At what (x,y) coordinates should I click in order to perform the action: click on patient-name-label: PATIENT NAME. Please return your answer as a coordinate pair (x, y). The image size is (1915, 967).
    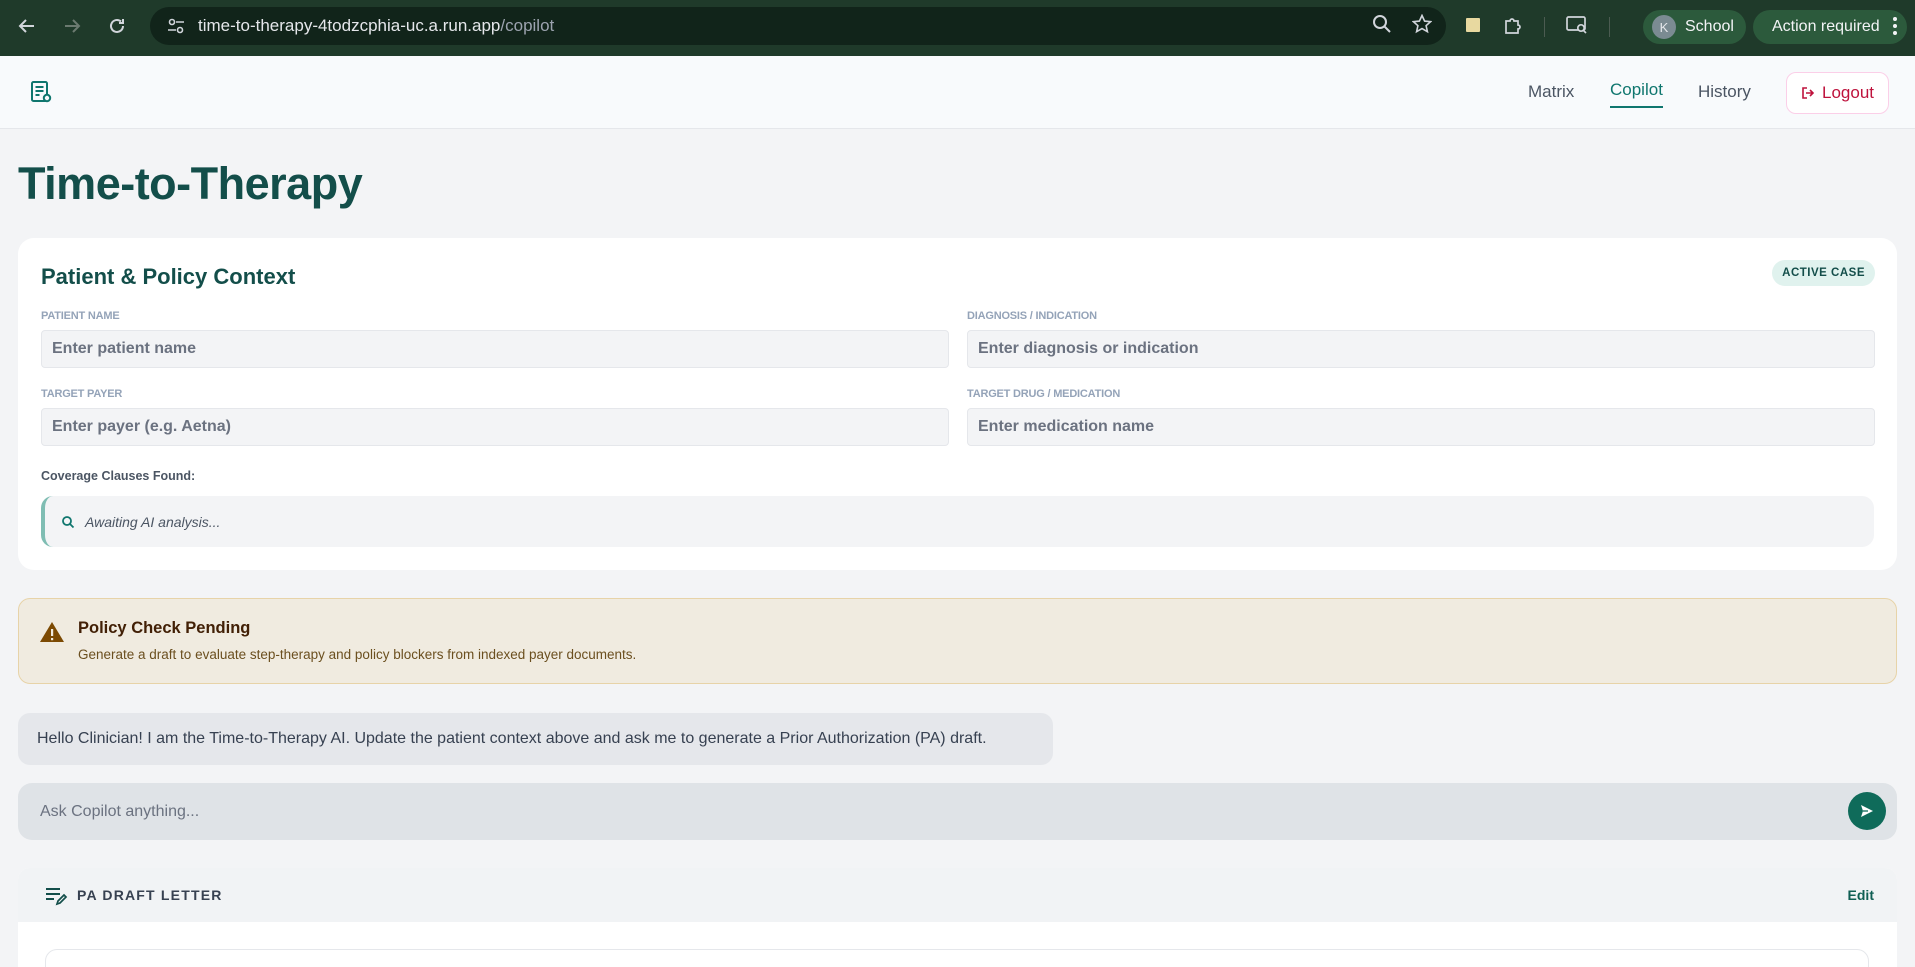
    Looking at the image, I should click on (80, 316).